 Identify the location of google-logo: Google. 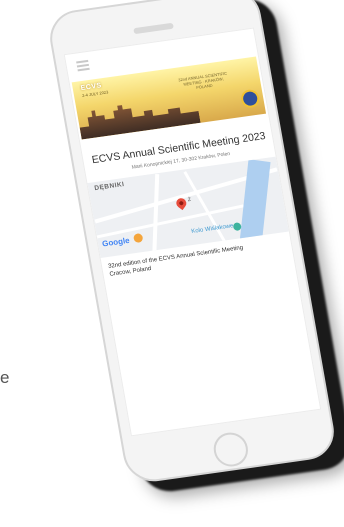
(116, 242).